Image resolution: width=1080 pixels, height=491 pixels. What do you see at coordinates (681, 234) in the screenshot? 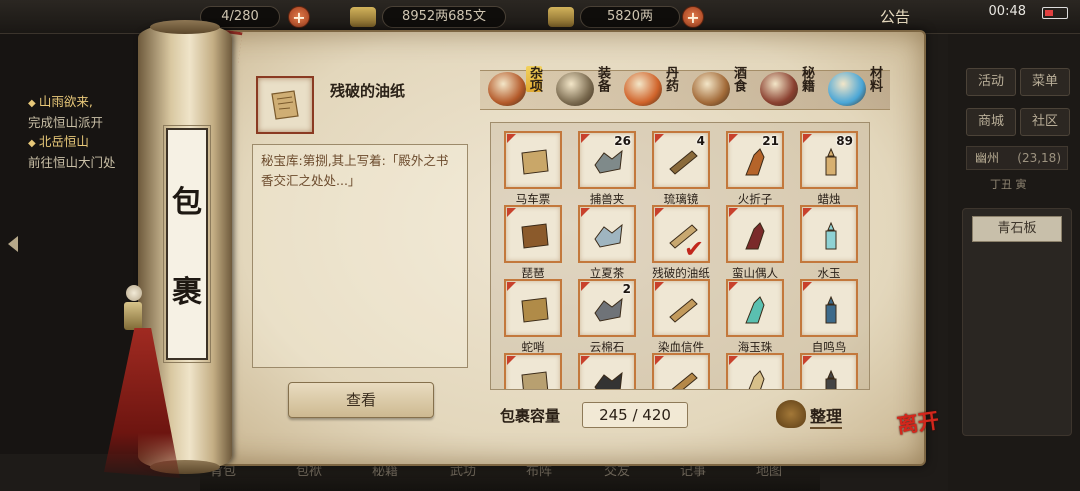
I see `slot-frame: ✔` at bounding box center [681, 234].